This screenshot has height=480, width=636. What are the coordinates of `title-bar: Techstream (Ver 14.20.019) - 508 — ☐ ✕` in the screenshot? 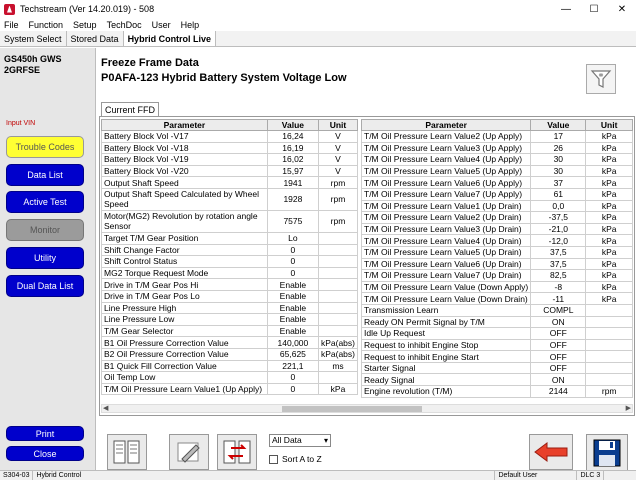 It's located at (318, 9).